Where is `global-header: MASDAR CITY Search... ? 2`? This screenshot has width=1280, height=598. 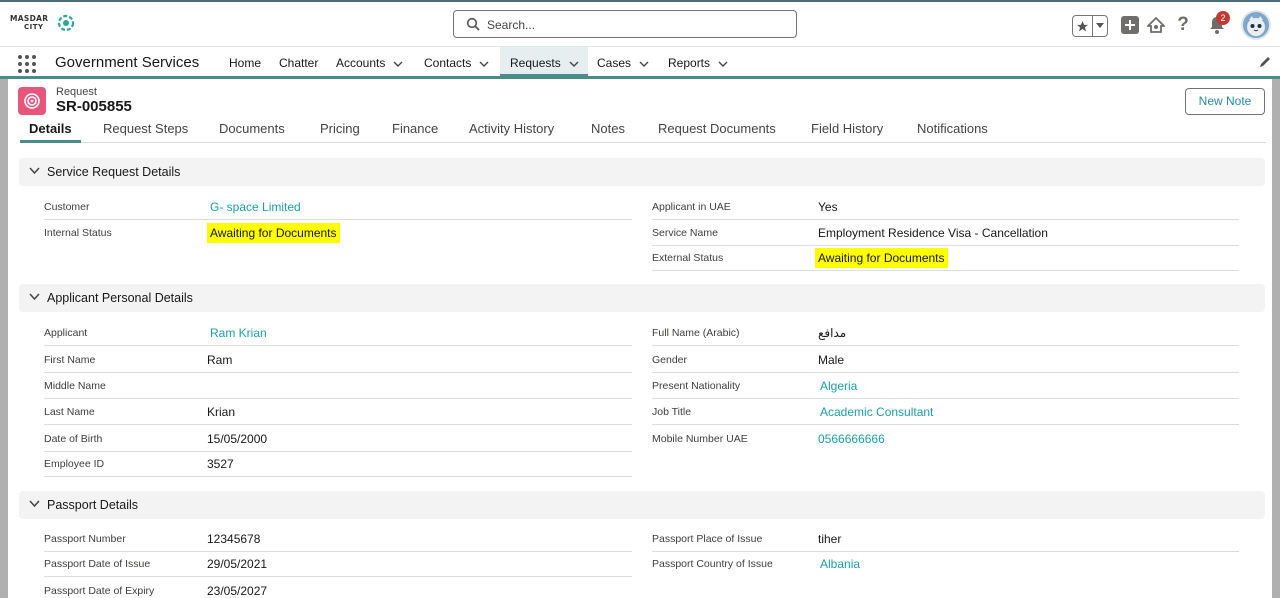 global-header: MASDAR CITY Search... ? 2 is located at coordinates (640, 23).